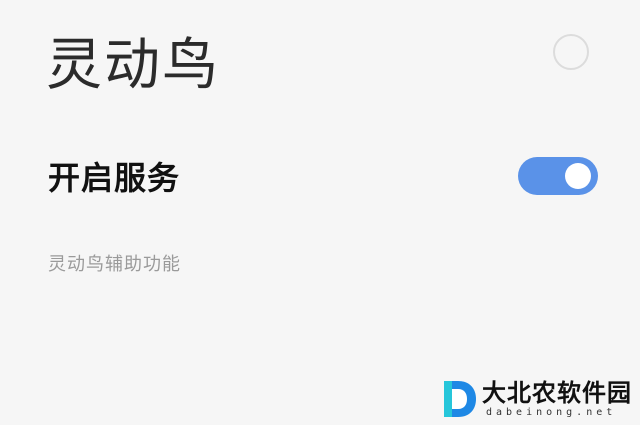 The image size is (640, 425). Describe the element at coordinates (558, 176) in the screenshot. I see `service-toggle` at that location.